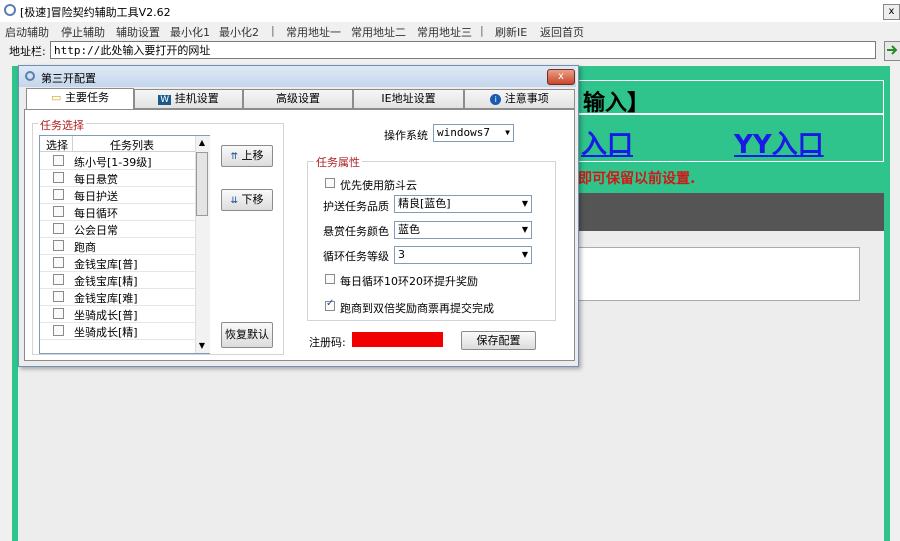  Describe the element at coordinates (356, 231) in the screenshot. I see `bounty-color-label: 悬赏任务颜色` at that location.